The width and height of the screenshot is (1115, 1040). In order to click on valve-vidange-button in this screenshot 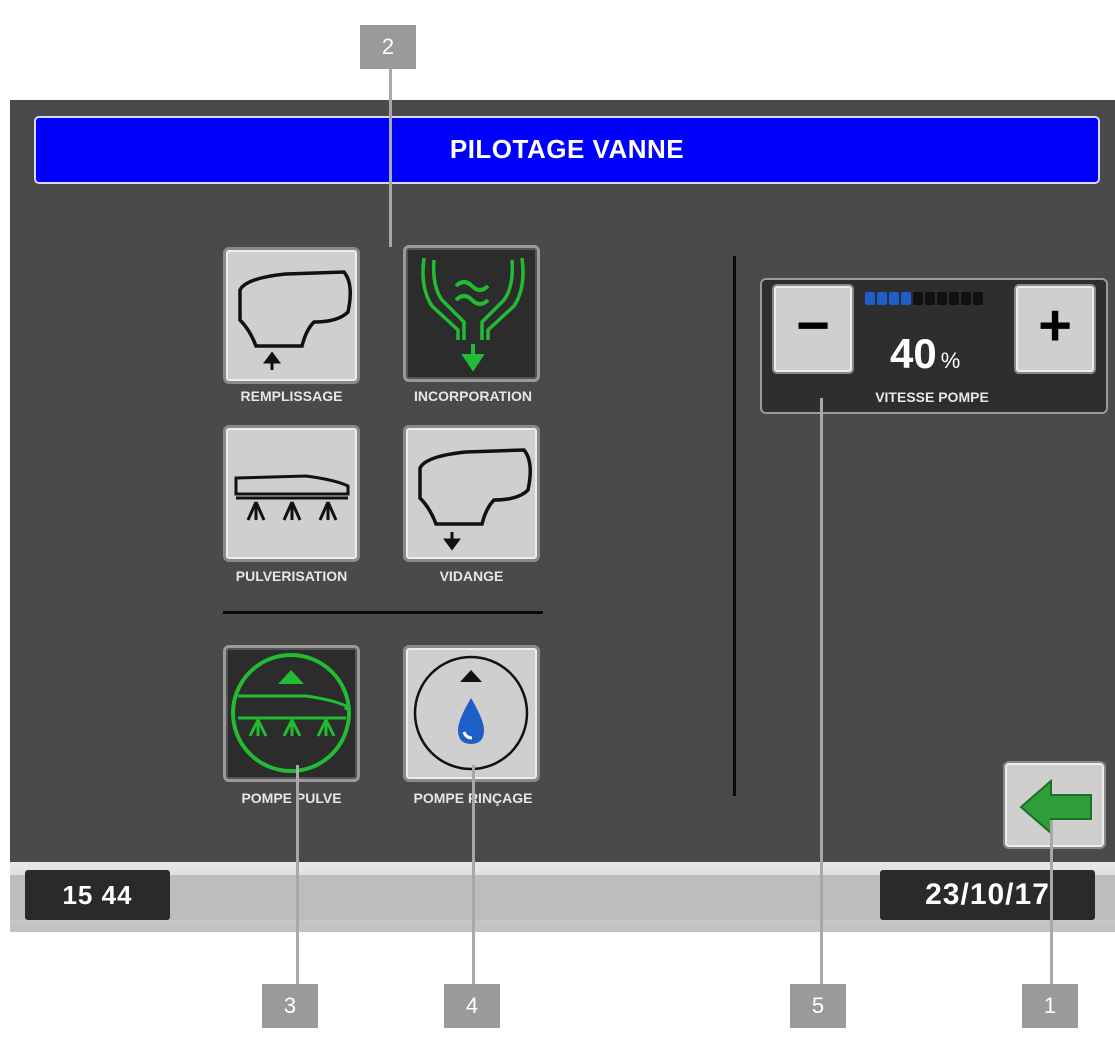, I will do `click(471, 493)`.